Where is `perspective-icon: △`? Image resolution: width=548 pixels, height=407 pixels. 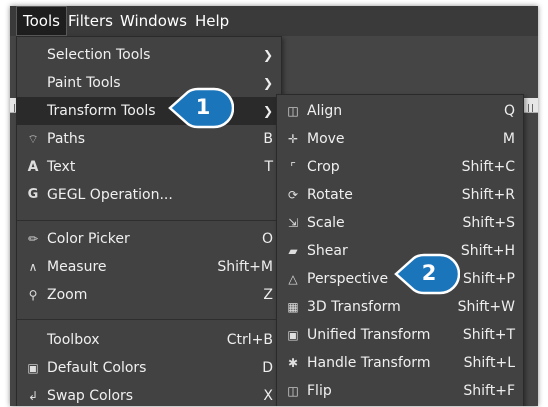
perspective-icon: △ is located at coordinates (293, 279).